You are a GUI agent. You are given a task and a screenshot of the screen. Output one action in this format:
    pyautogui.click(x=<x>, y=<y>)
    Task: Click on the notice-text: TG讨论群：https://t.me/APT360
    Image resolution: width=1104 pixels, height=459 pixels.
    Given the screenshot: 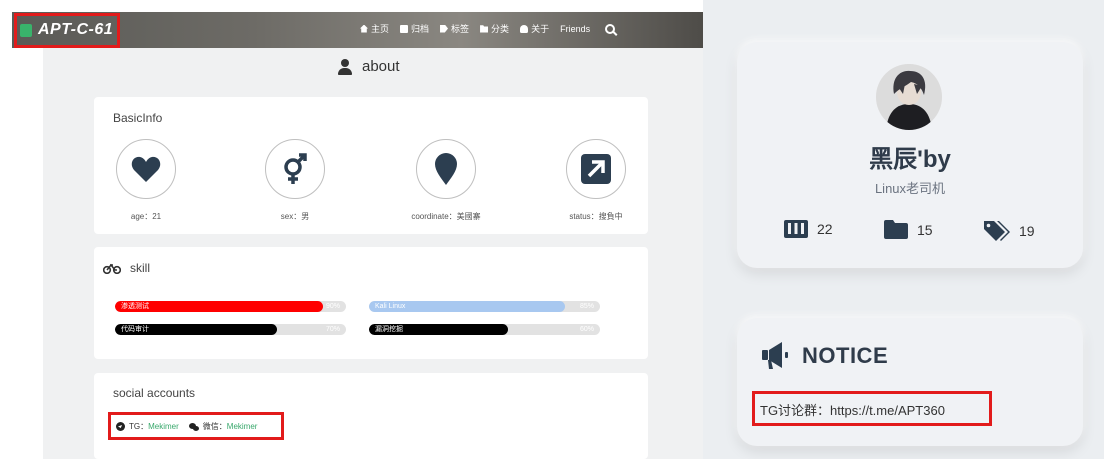 What is the action you would take?
    pyautogui.click(x=852, y=410)
    